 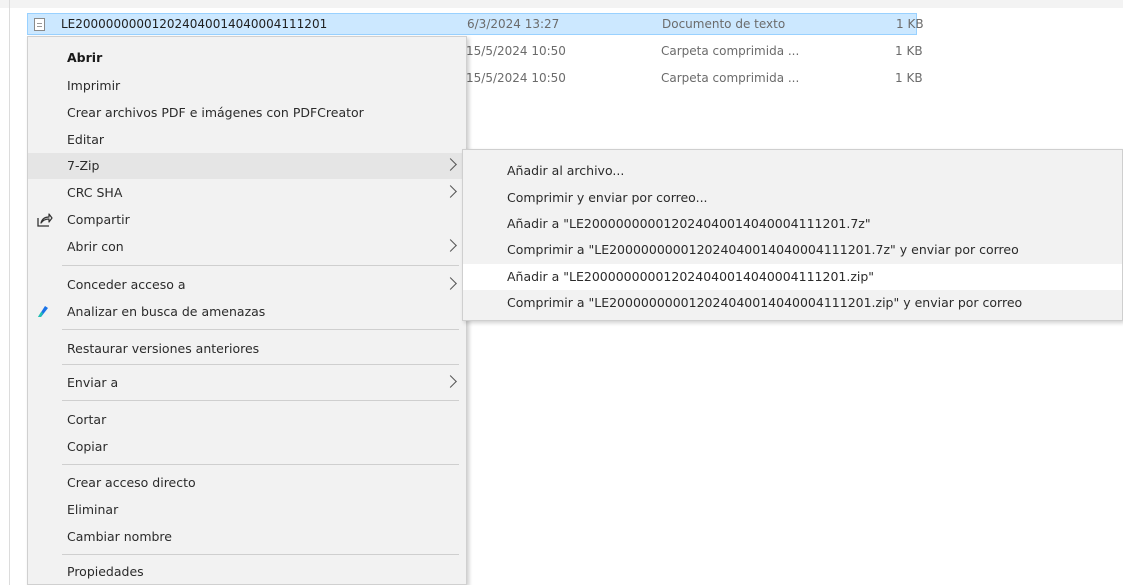 I want to click on menu-item-label: 7-Zip, so click(x=83, y=165).